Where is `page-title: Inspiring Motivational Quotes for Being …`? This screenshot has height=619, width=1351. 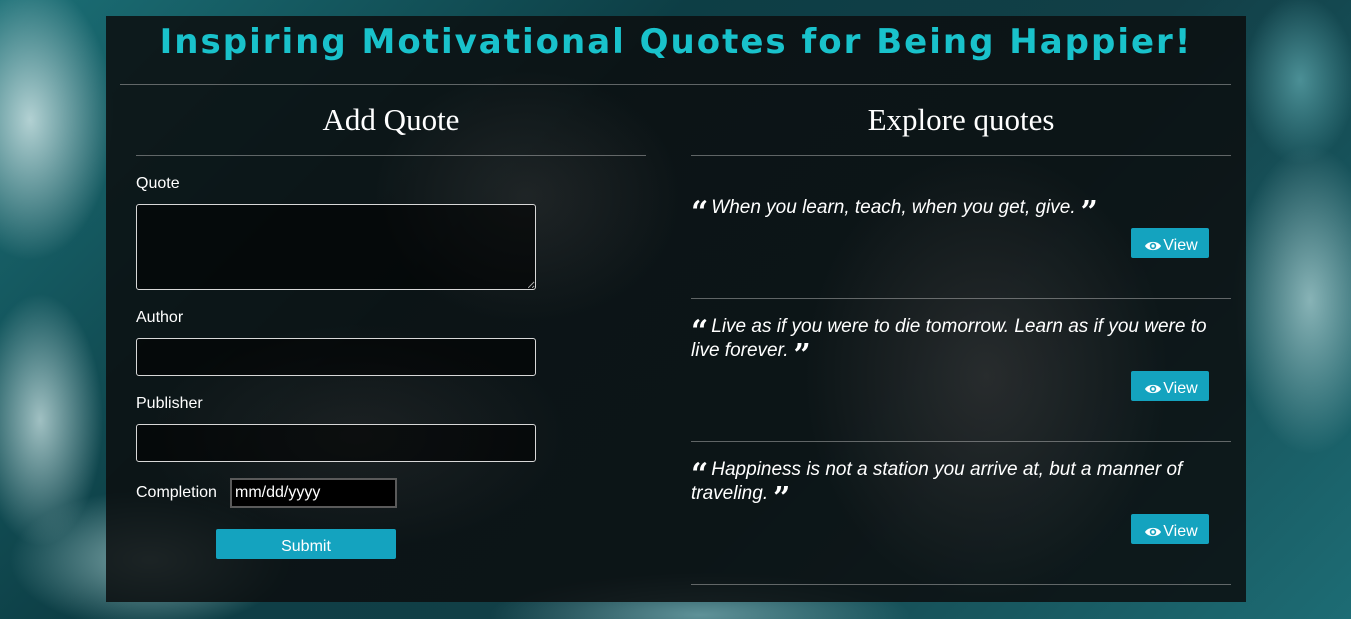 page-title: Inspiring Motivational Quotes for Being … is located at coordinates (676, 42).